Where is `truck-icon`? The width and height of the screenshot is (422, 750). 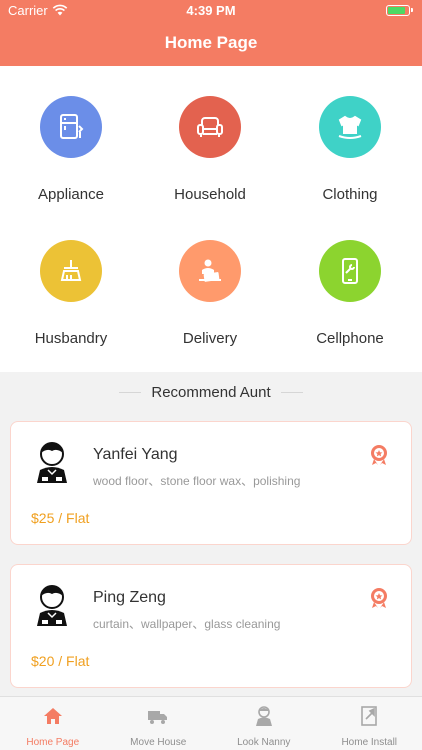
truck-icon is located at coordinates (158, 717).